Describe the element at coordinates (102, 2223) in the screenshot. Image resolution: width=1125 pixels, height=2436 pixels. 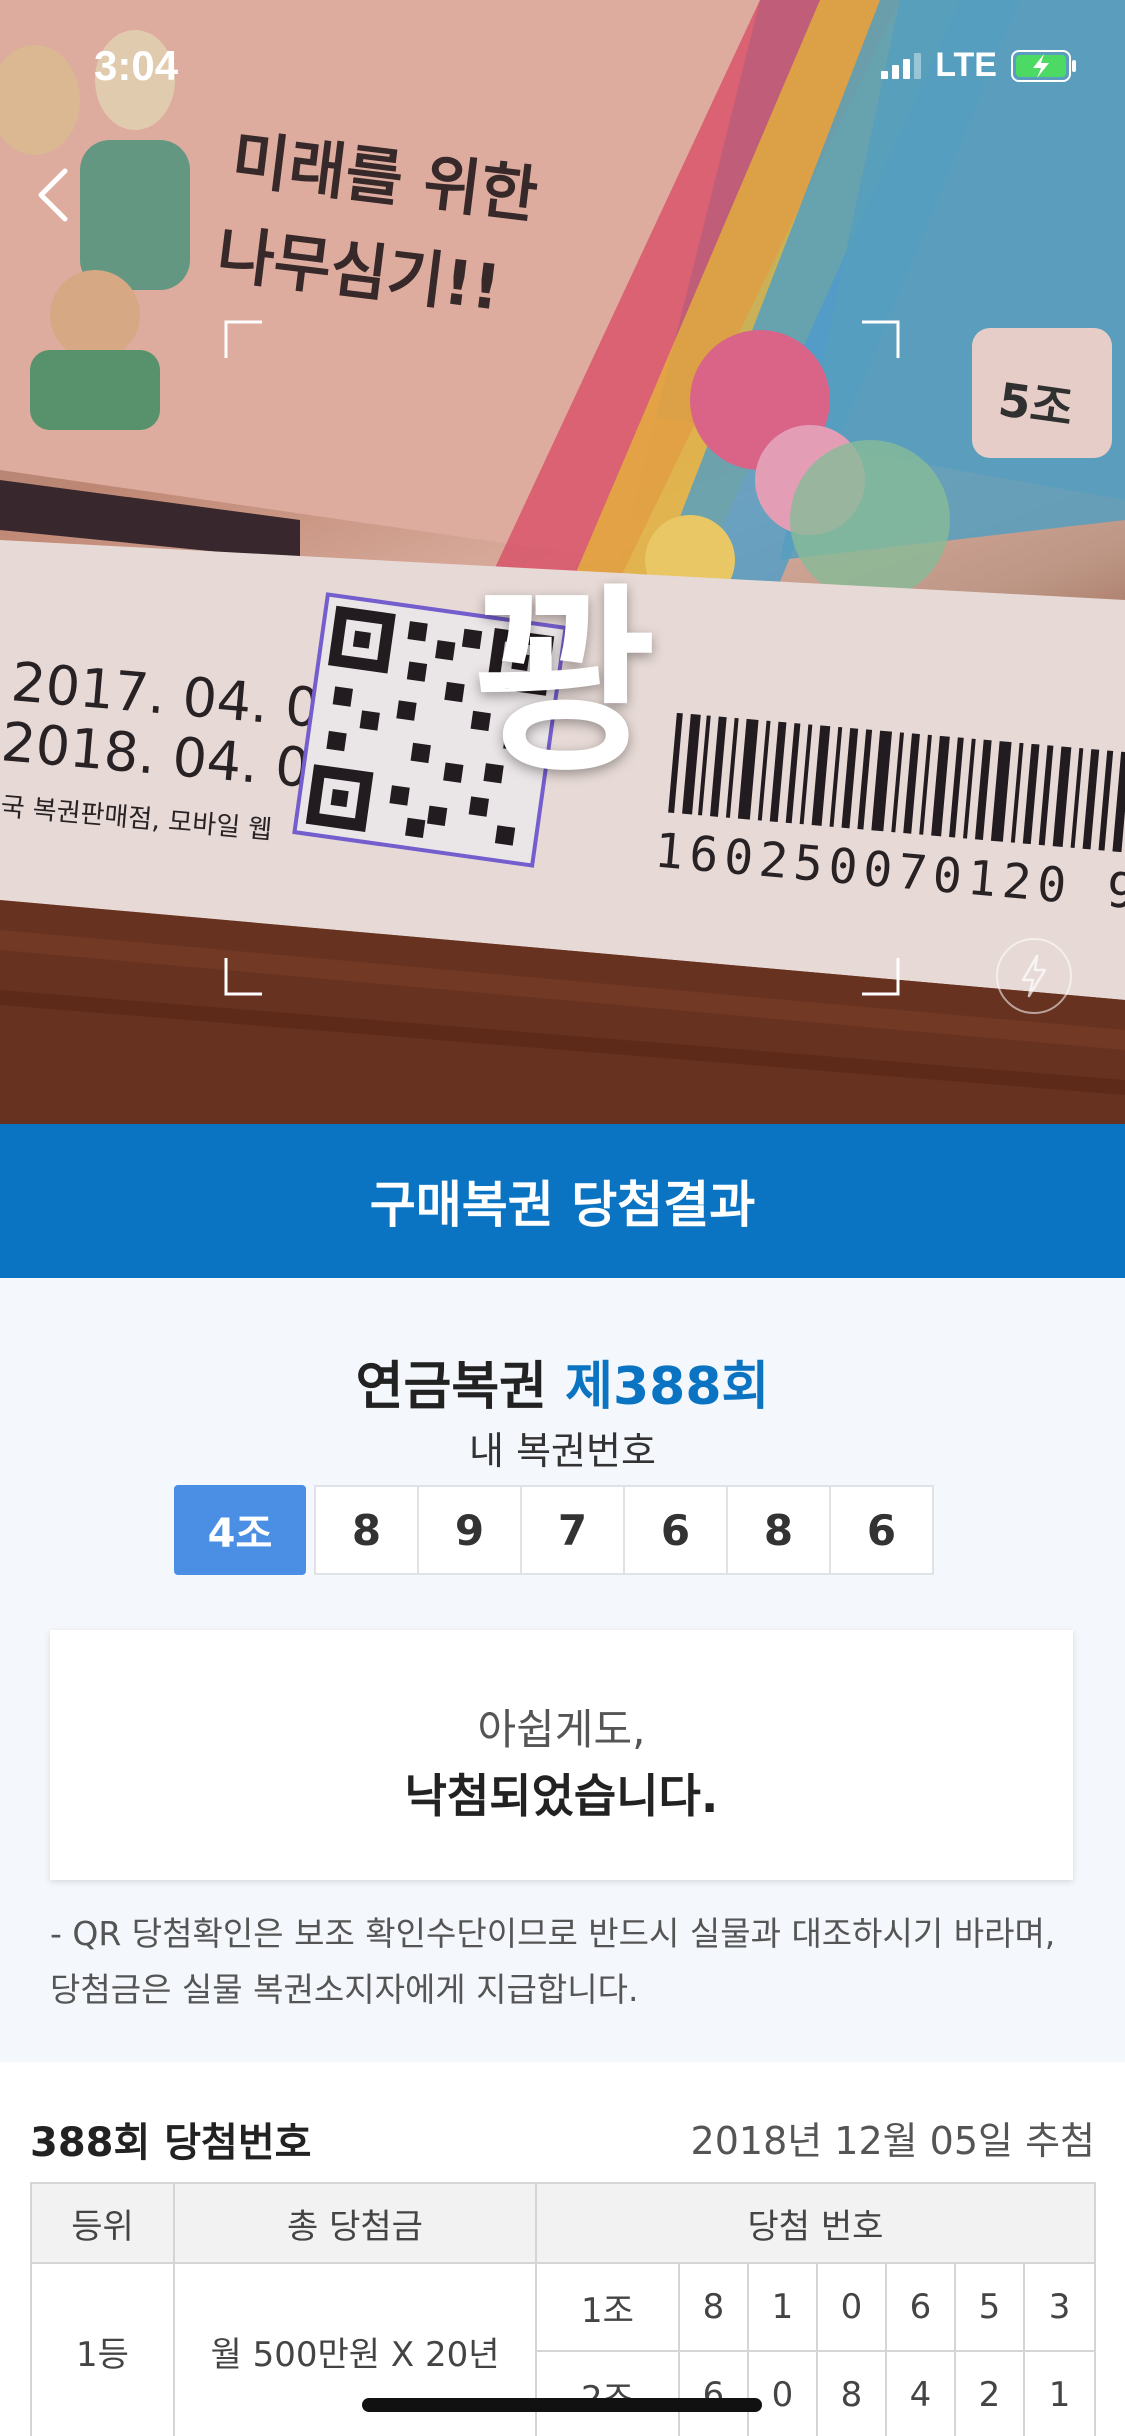
I see `header-rank: 등위` at that location.